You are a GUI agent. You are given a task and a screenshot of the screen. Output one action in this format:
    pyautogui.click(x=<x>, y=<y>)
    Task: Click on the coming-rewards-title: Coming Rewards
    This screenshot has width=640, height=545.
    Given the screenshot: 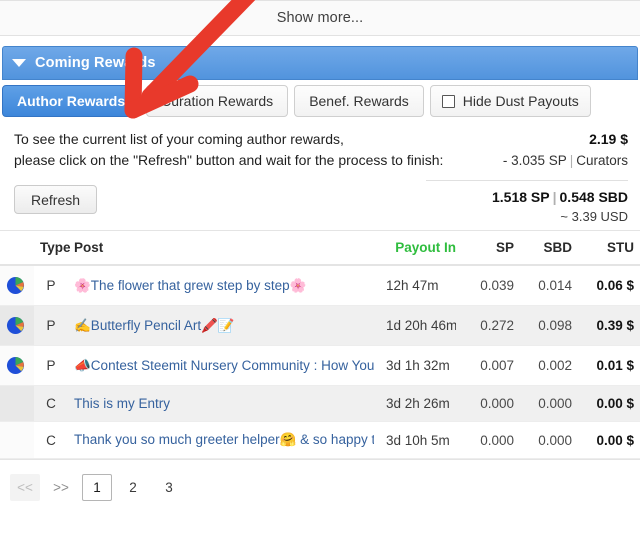 What is the action you would take?
    pyautogui.click(x=95, y=63)
    